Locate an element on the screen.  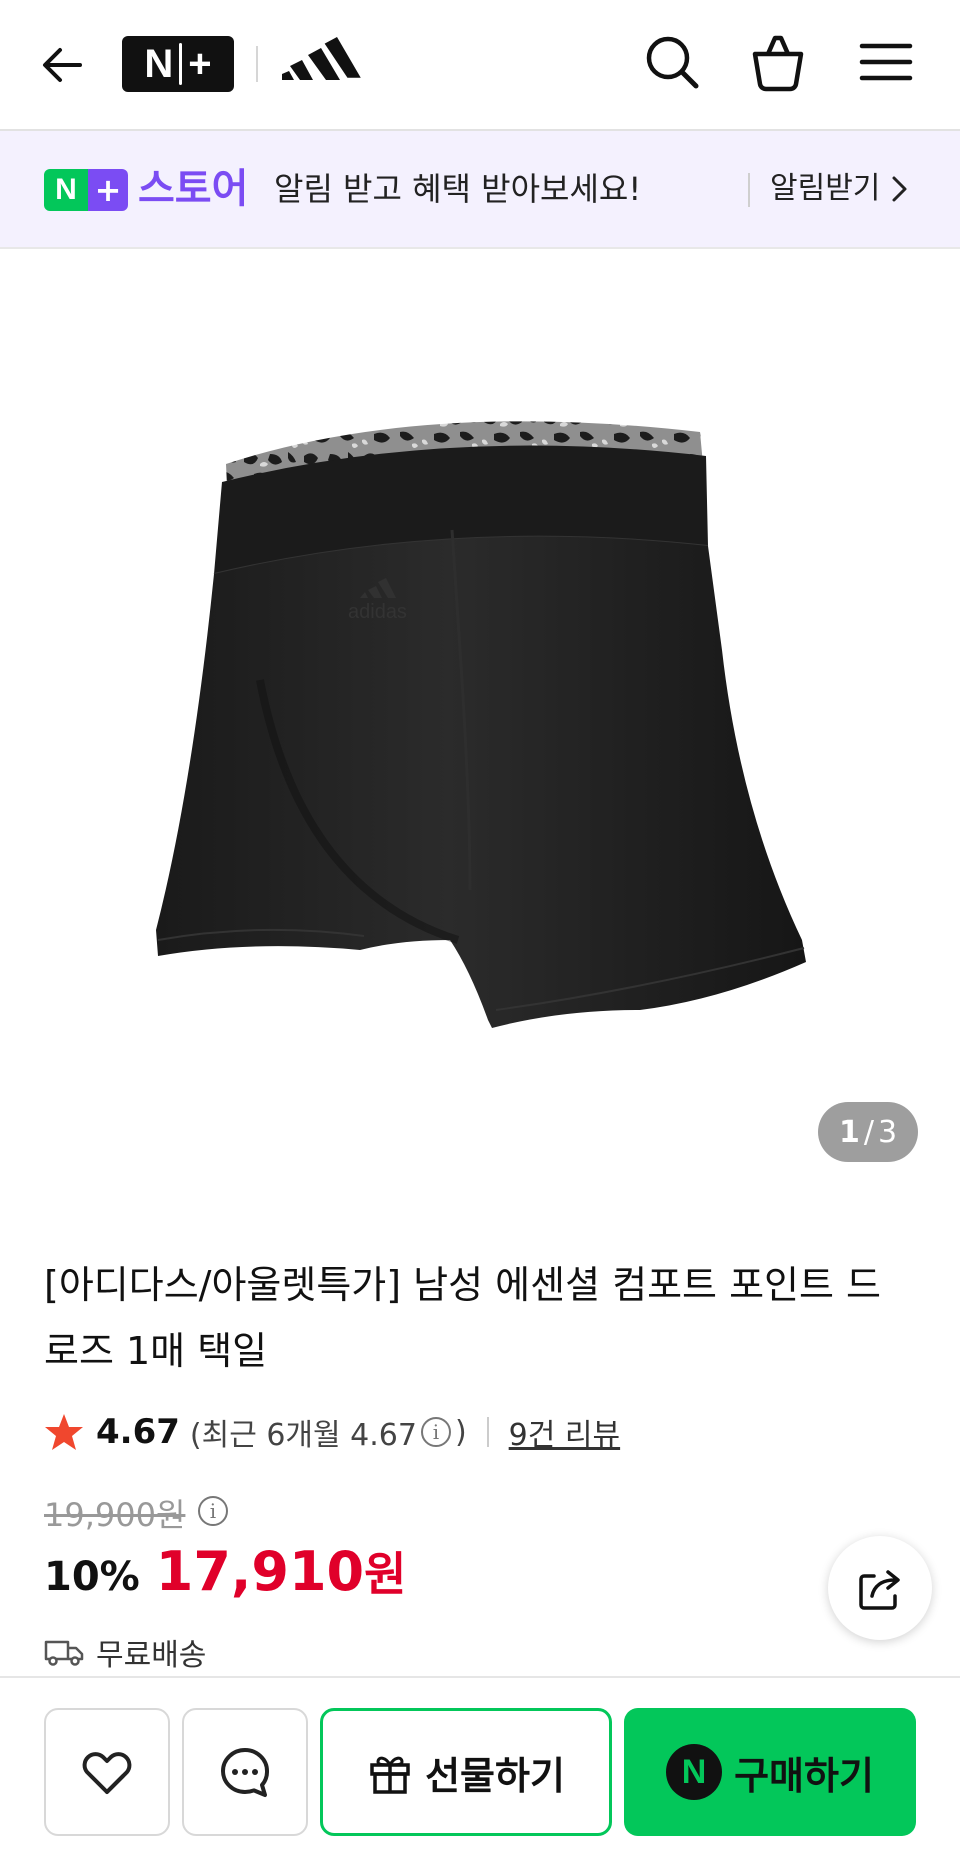
talk-button is located at coordinates (245, 1772).